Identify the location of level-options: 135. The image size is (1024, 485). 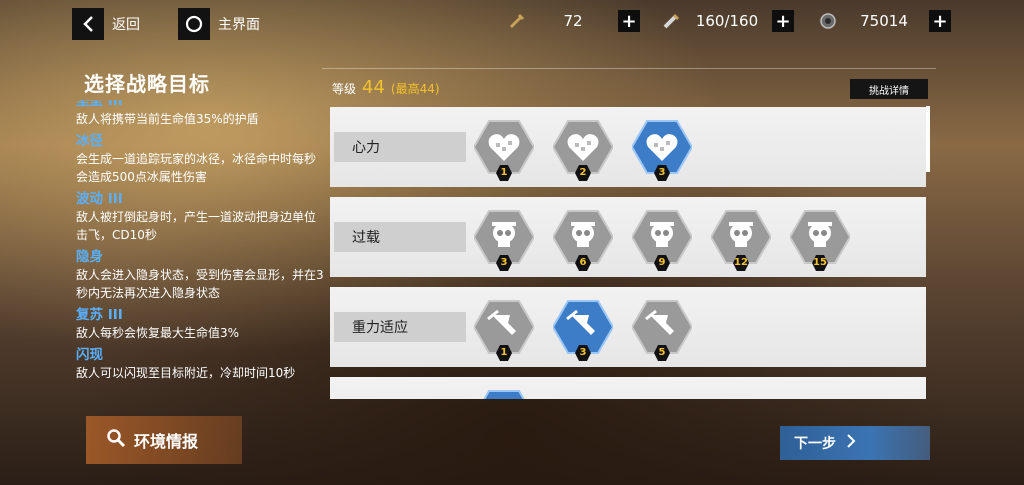
(583, 329).